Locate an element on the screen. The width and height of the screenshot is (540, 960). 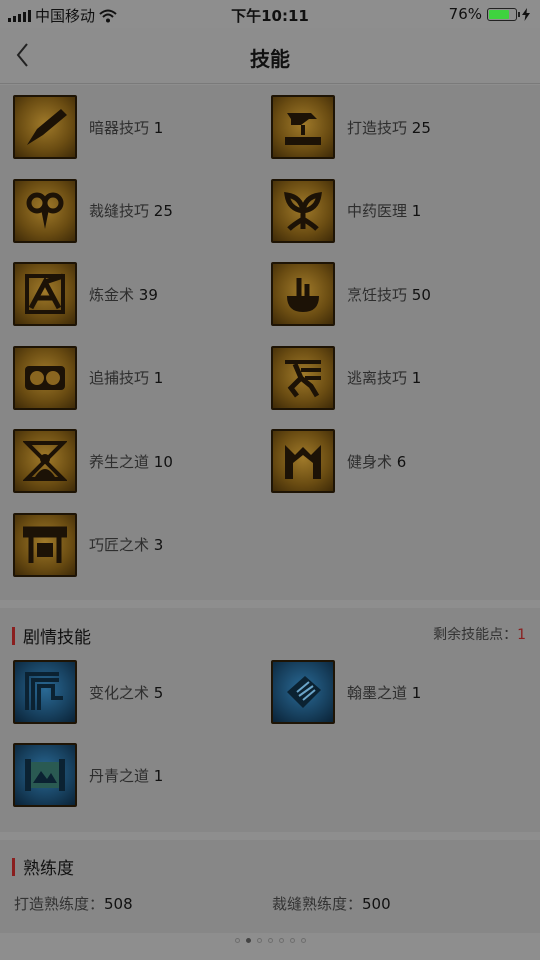
skill-label: 暗器技巧 1 is located at coordinates (126, 127).